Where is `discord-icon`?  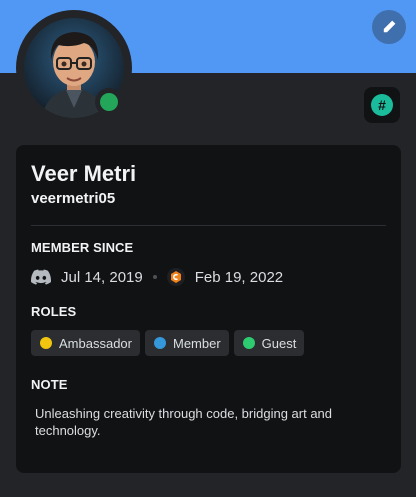 discord-icon is located at coordinates (41, 277).